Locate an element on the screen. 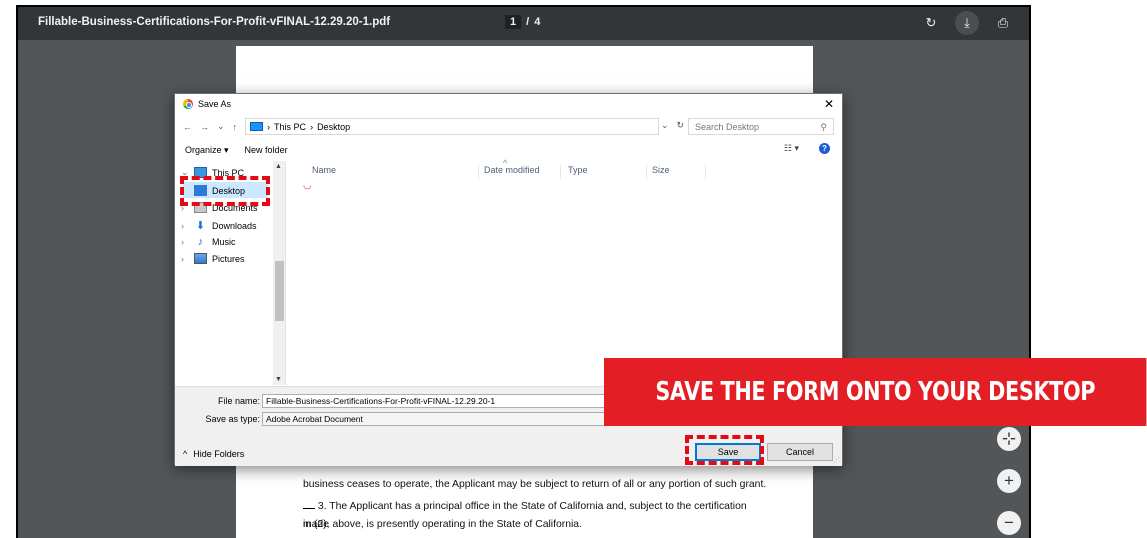  download-arrow-icon: ⬇ is located at coordinates (200, 226).